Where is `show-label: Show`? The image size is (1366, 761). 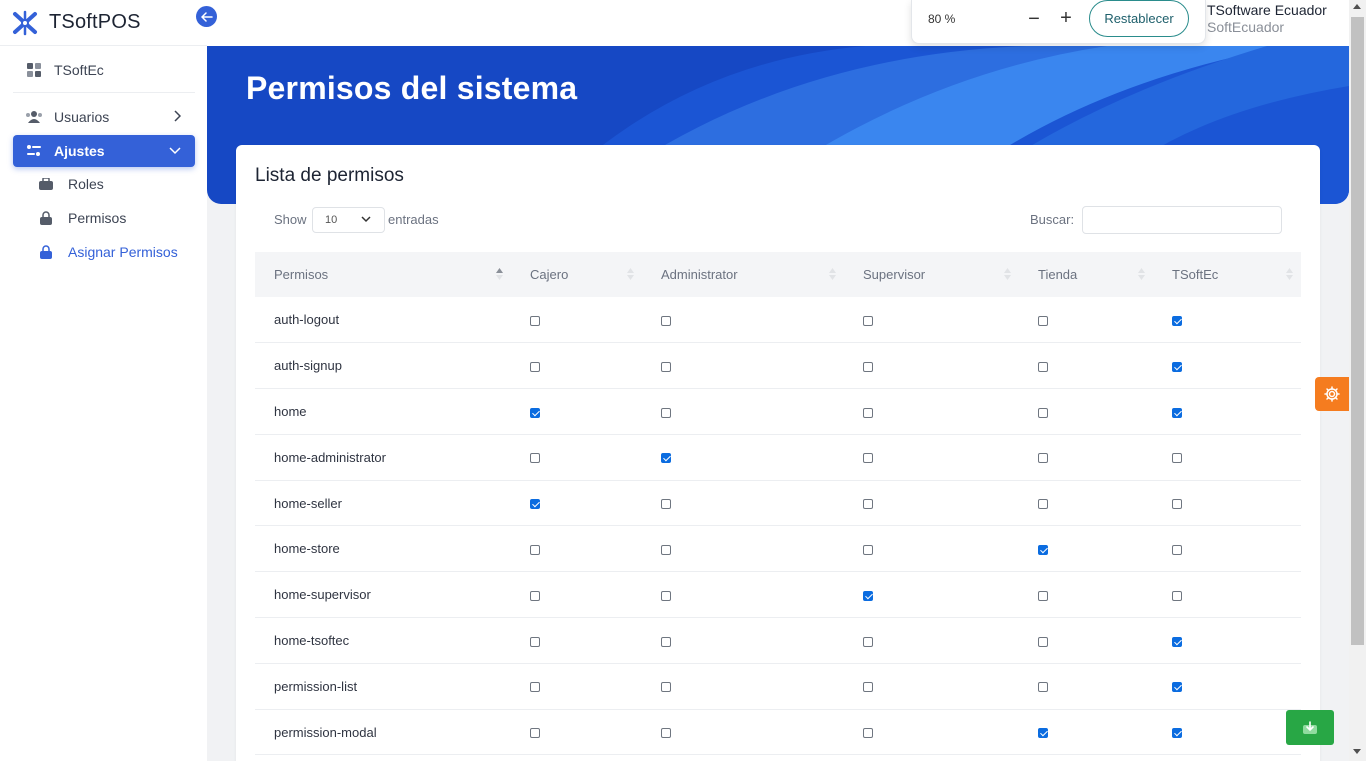 show-label: Show is located at coordinates (290, 219).